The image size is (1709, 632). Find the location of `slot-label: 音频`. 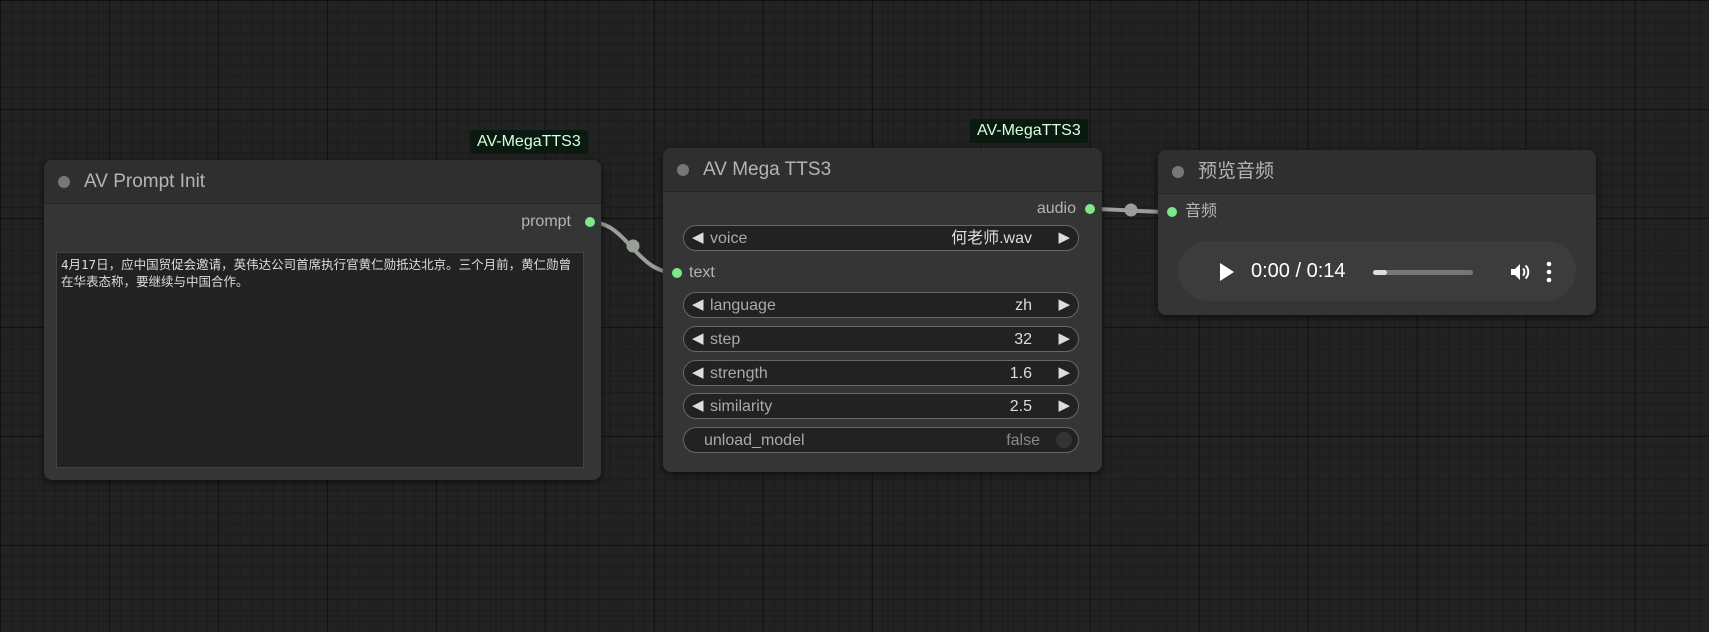

slot-label: 音频 is located at coordinates (1201, 211).